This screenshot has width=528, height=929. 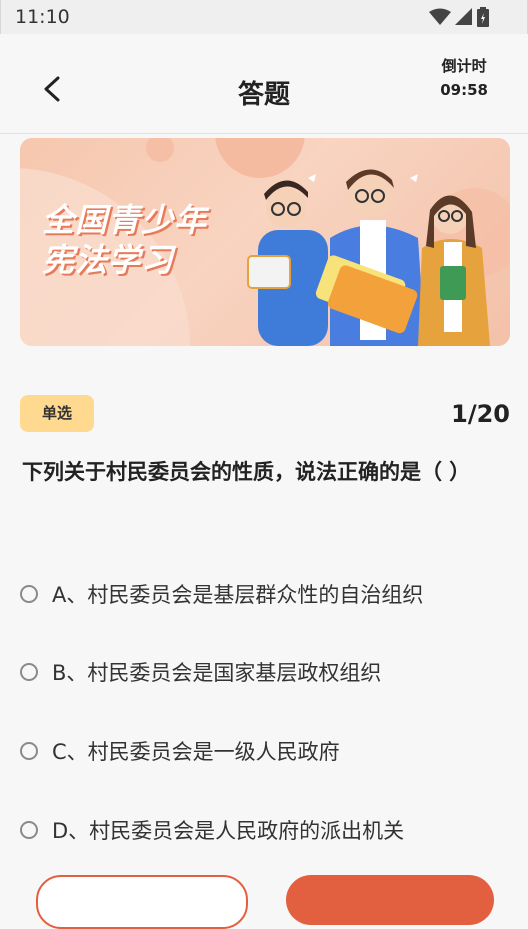 What do you see at coordinates (238, 595) in the screenshot?
I see `option-label: A、村民委员会是基层群众性的自治组织` at bounding box center [238, 595].